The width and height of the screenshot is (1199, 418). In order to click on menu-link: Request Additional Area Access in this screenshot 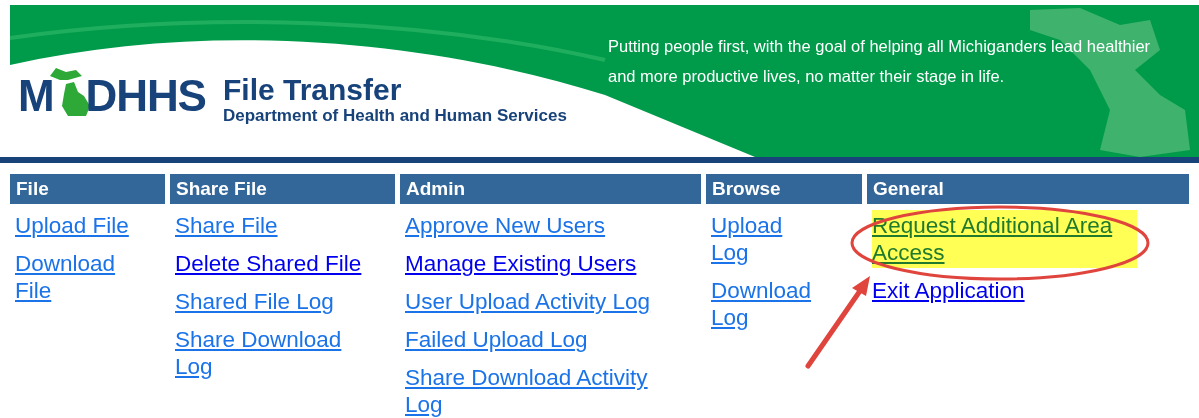, I will do `click(1004, 239)`.